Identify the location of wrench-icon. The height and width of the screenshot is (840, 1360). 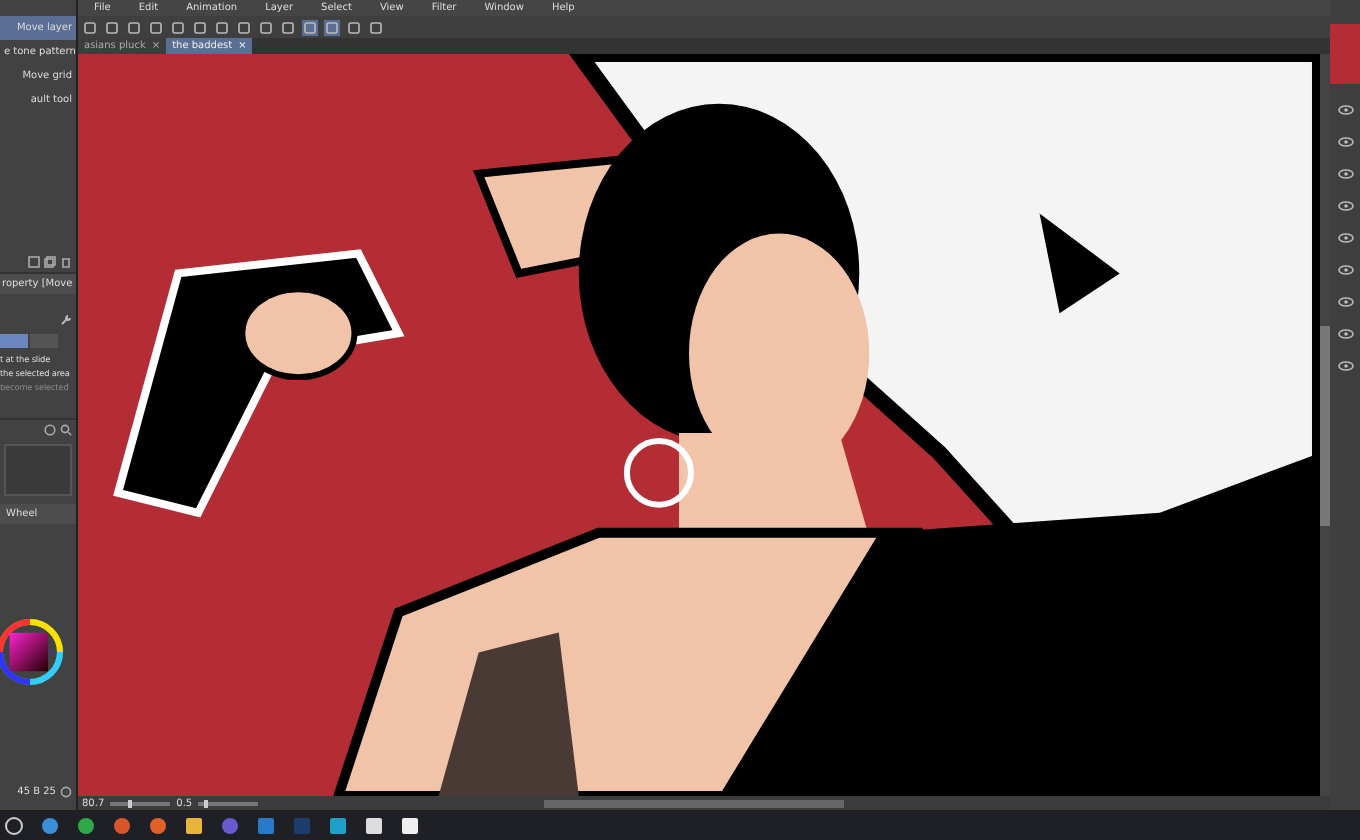
(66, 320).